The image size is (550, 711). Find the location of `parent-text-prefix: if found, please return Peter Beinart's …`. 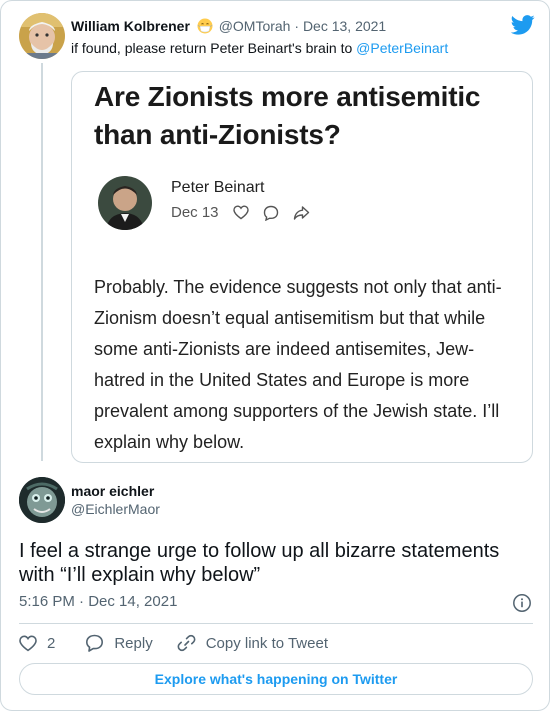

parent-text-prefix: if found, please return Peter Beinart's … is located at coordinates (214, 48).